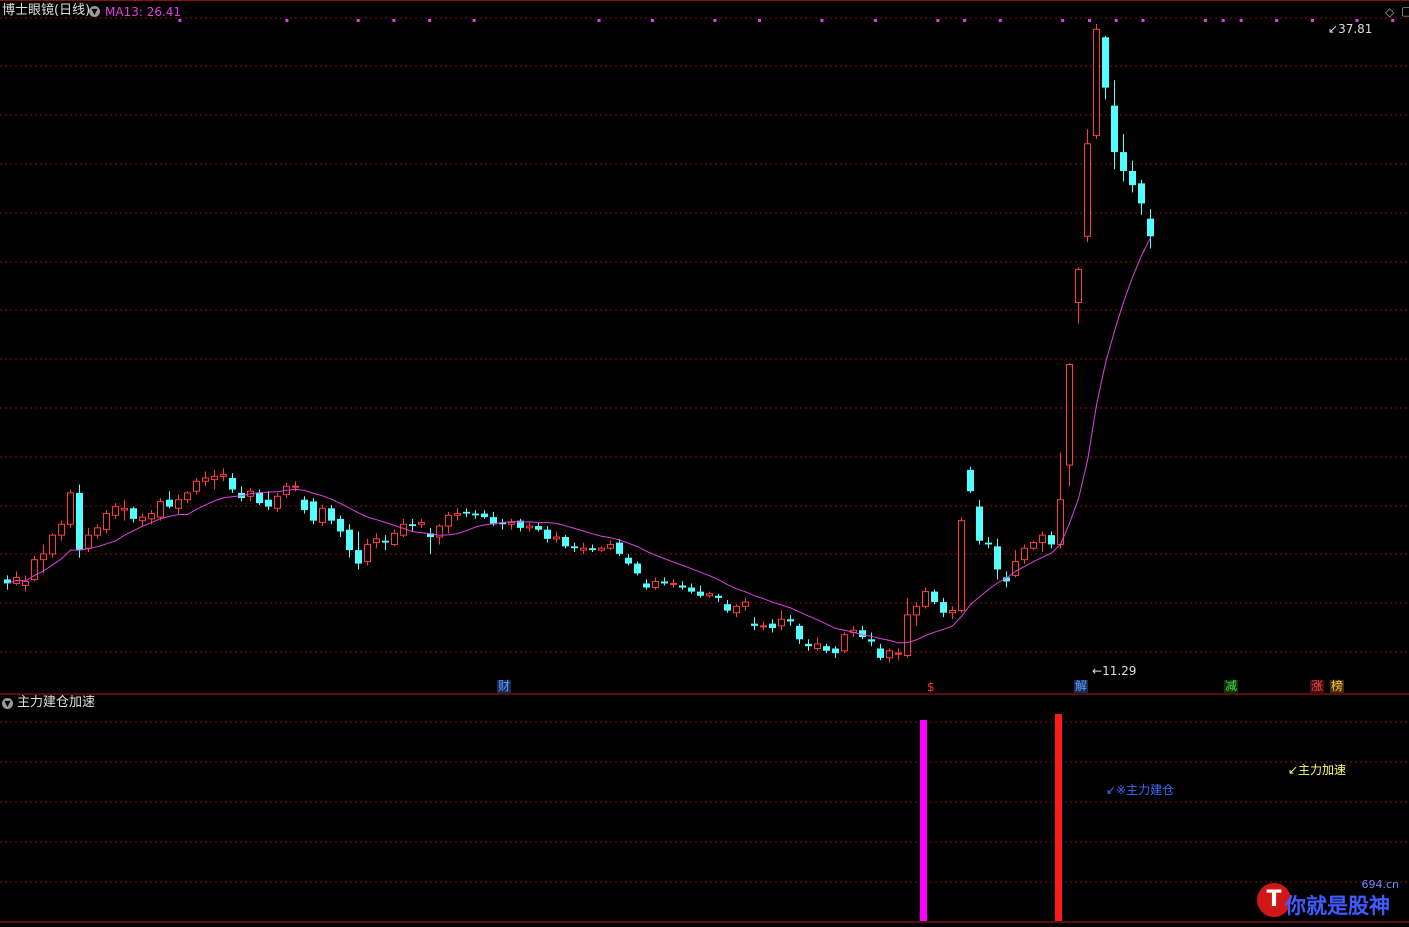  What do you see at coordinates (1231, 686) in the screenshot?
I see `event-tag-jian: 减` at bounding box center [1231, 686].